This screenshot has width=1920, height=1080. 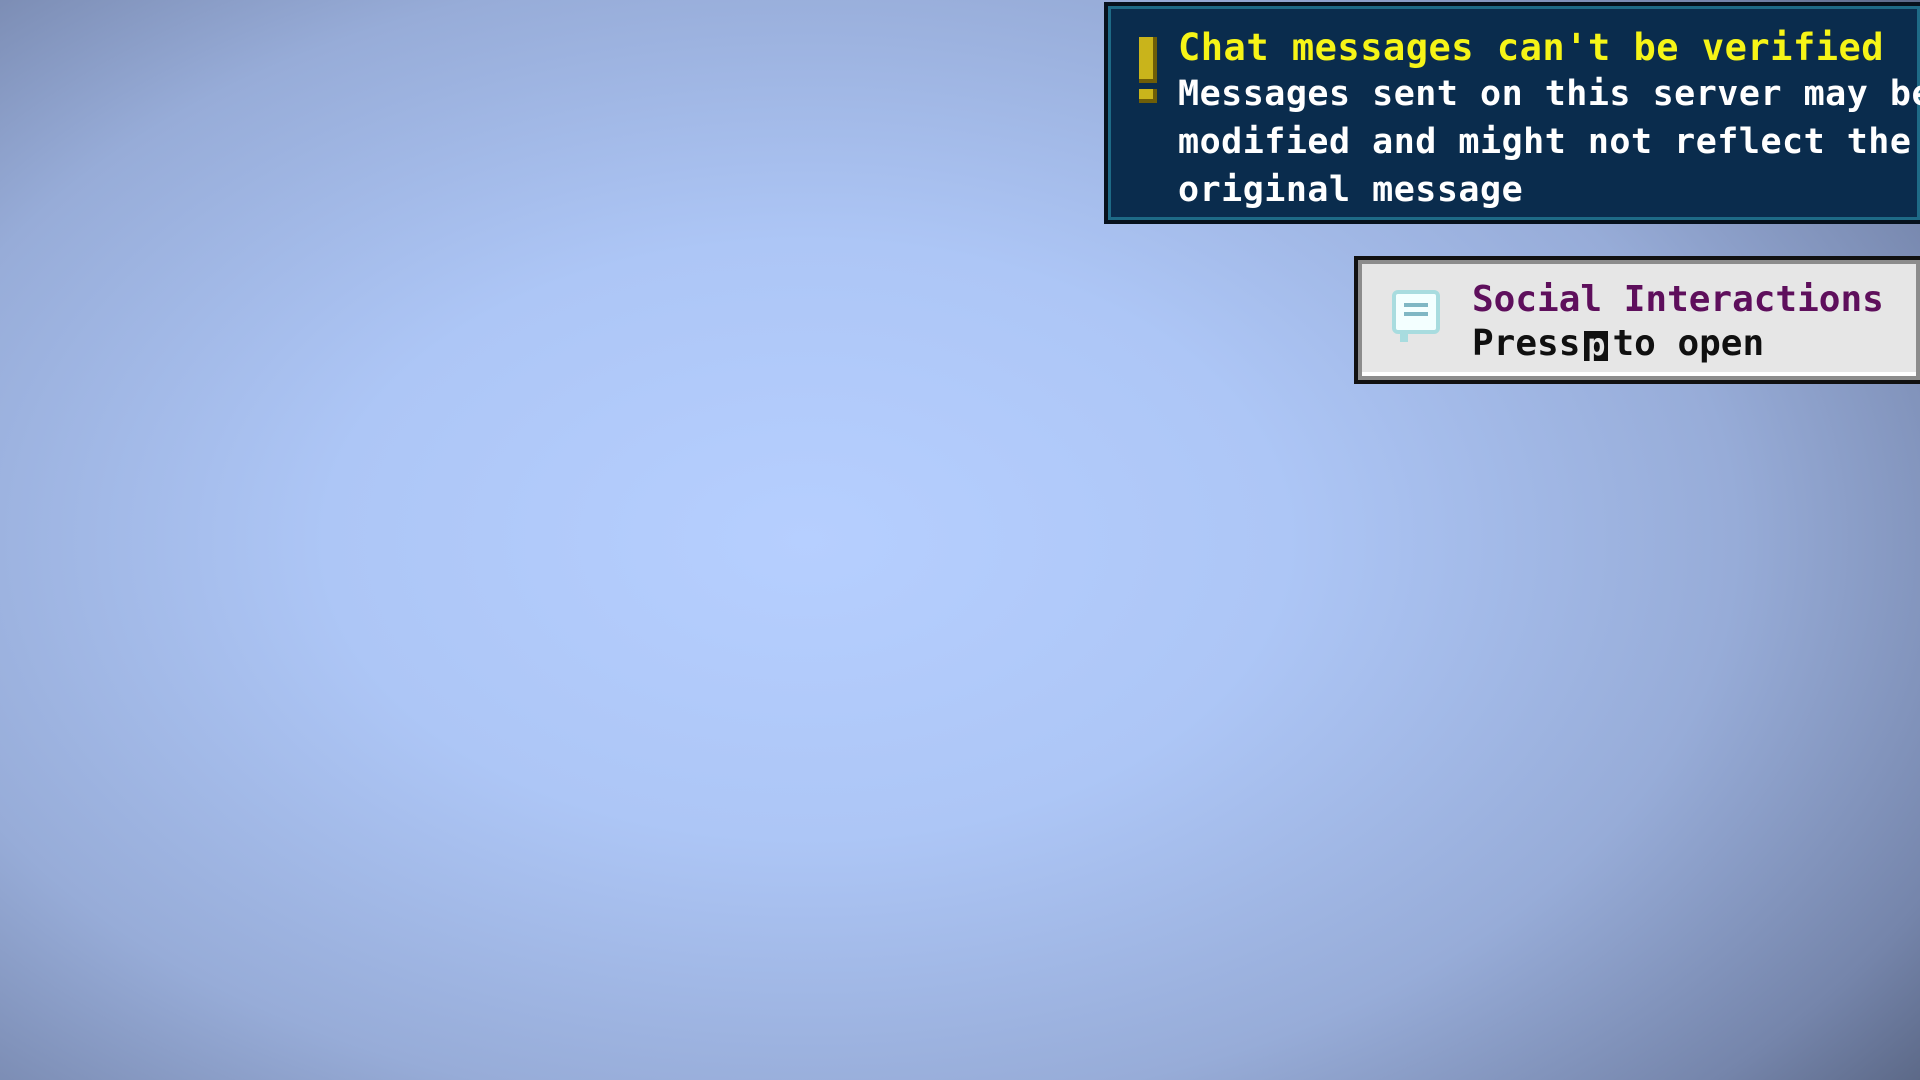 What do you see at coordinates (1526, 343) in the screenshot?
I see `hint-prefix: Press` at bounding box center [1526, 343].